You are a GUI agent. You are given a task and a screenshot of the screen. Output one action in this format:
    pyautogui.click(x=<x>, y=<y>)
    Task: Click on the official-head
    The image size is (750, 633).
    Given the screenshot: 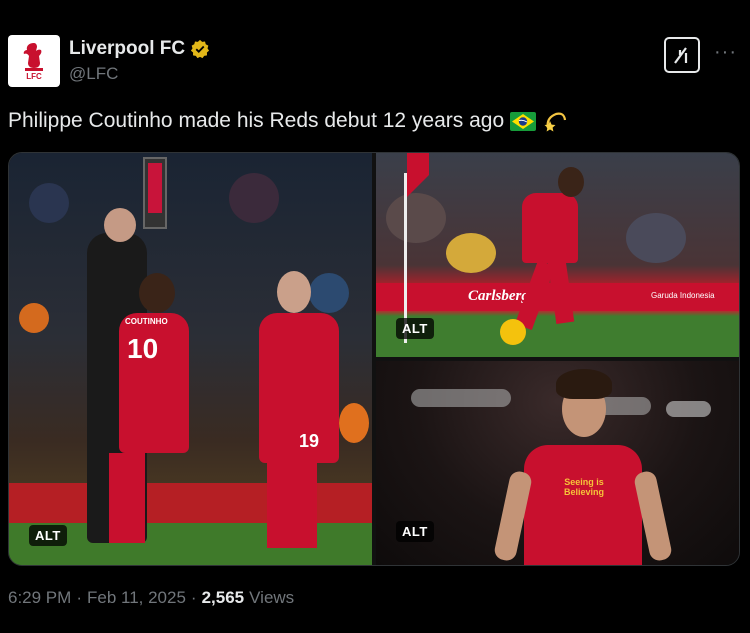 What is the action you would take?
    pyautogui.click(x=120, y=225)
    